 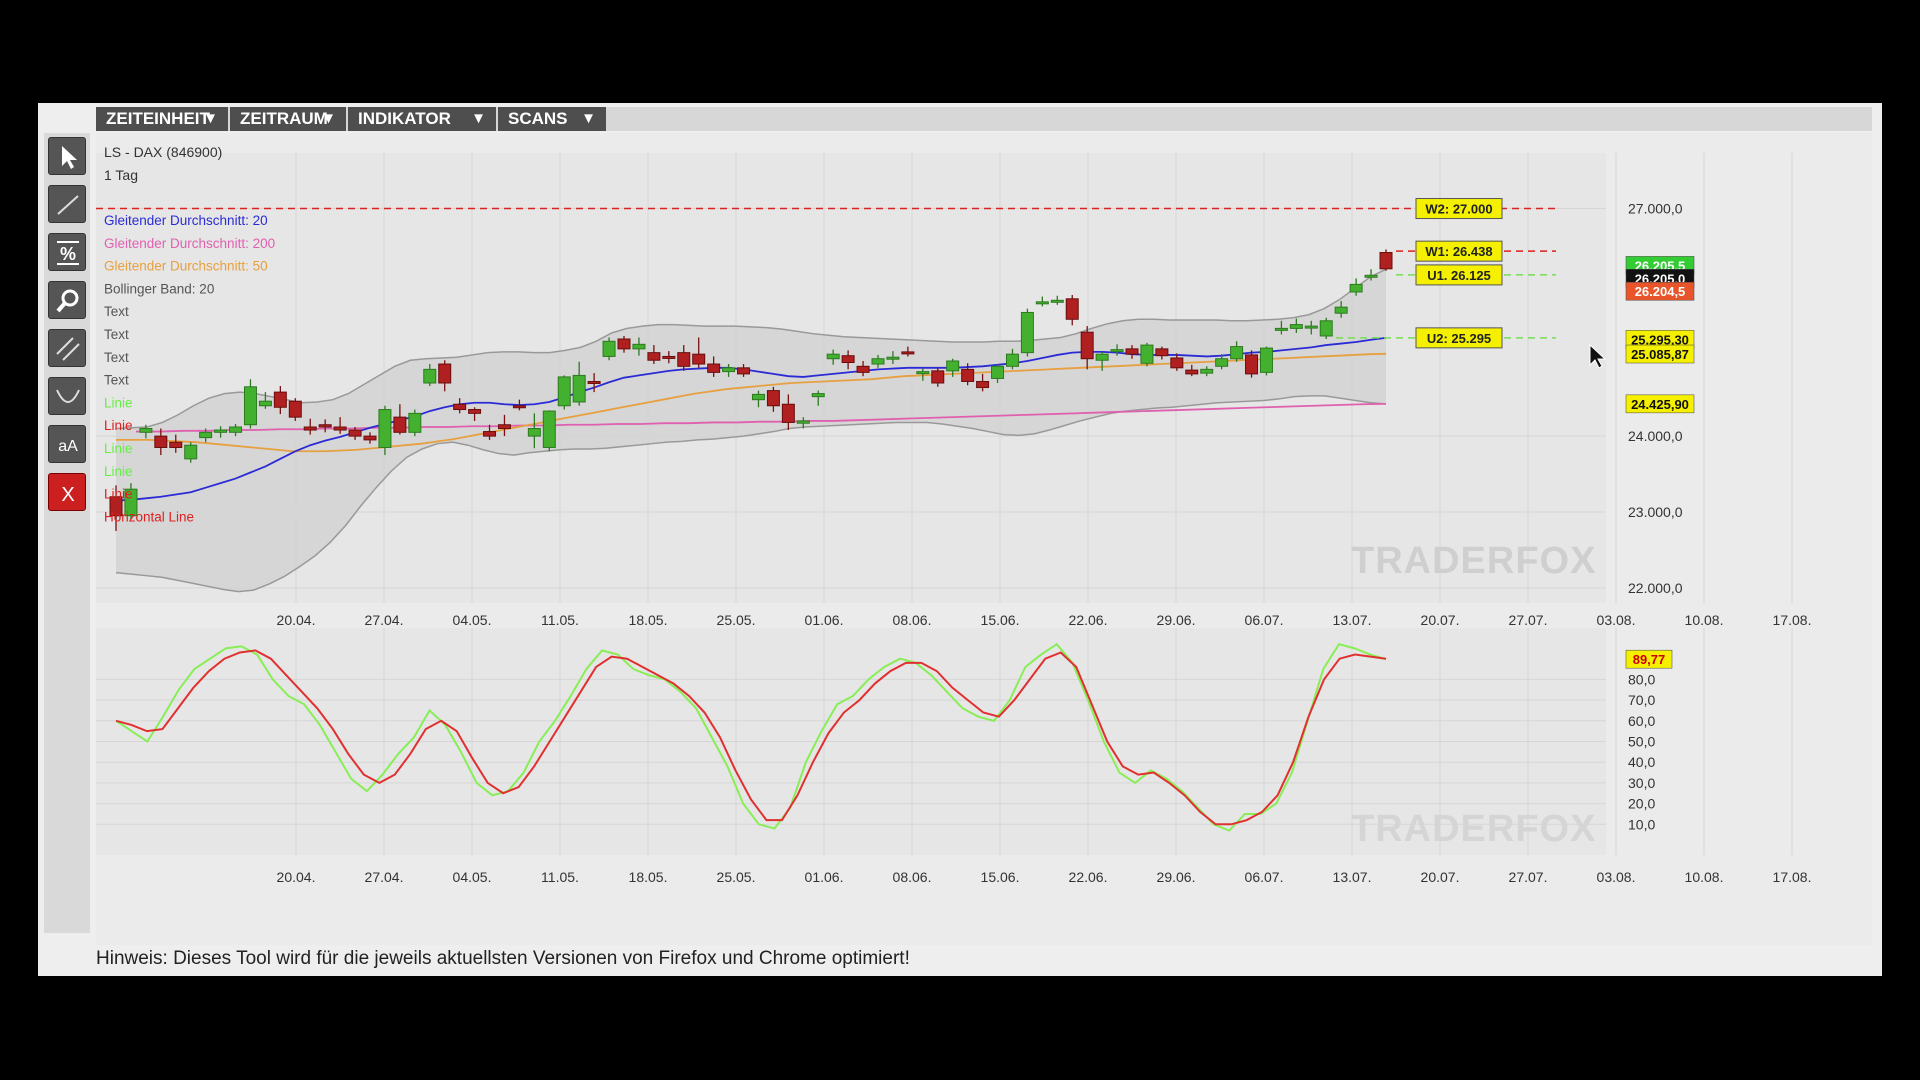 I want to click on date-tick-label: 27.07., so click(x=1528, y=877).